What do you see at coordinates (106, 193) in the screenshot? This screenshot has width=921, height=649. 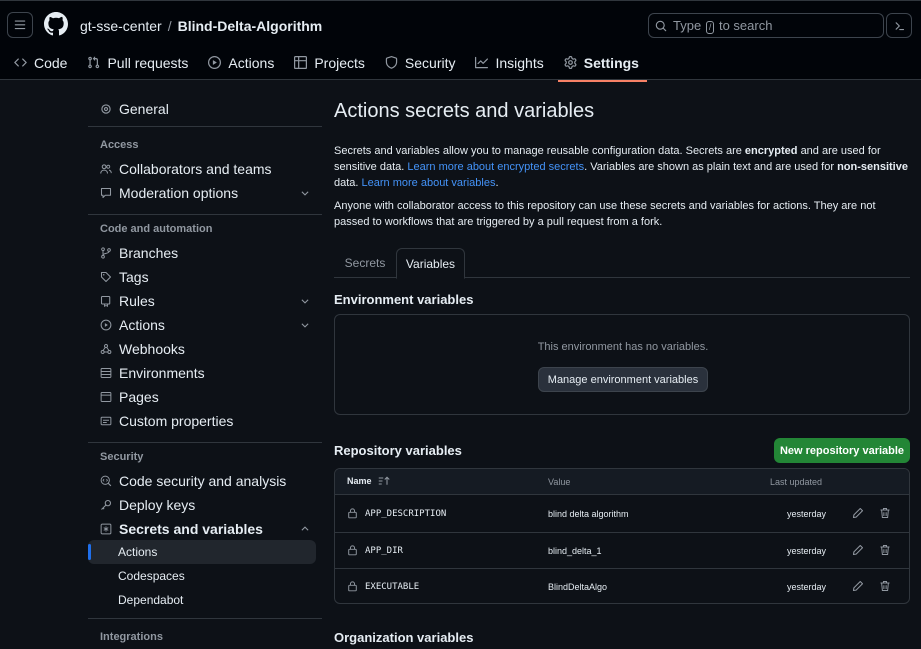 I see `comment-icon` at bounding box center [106, 193].